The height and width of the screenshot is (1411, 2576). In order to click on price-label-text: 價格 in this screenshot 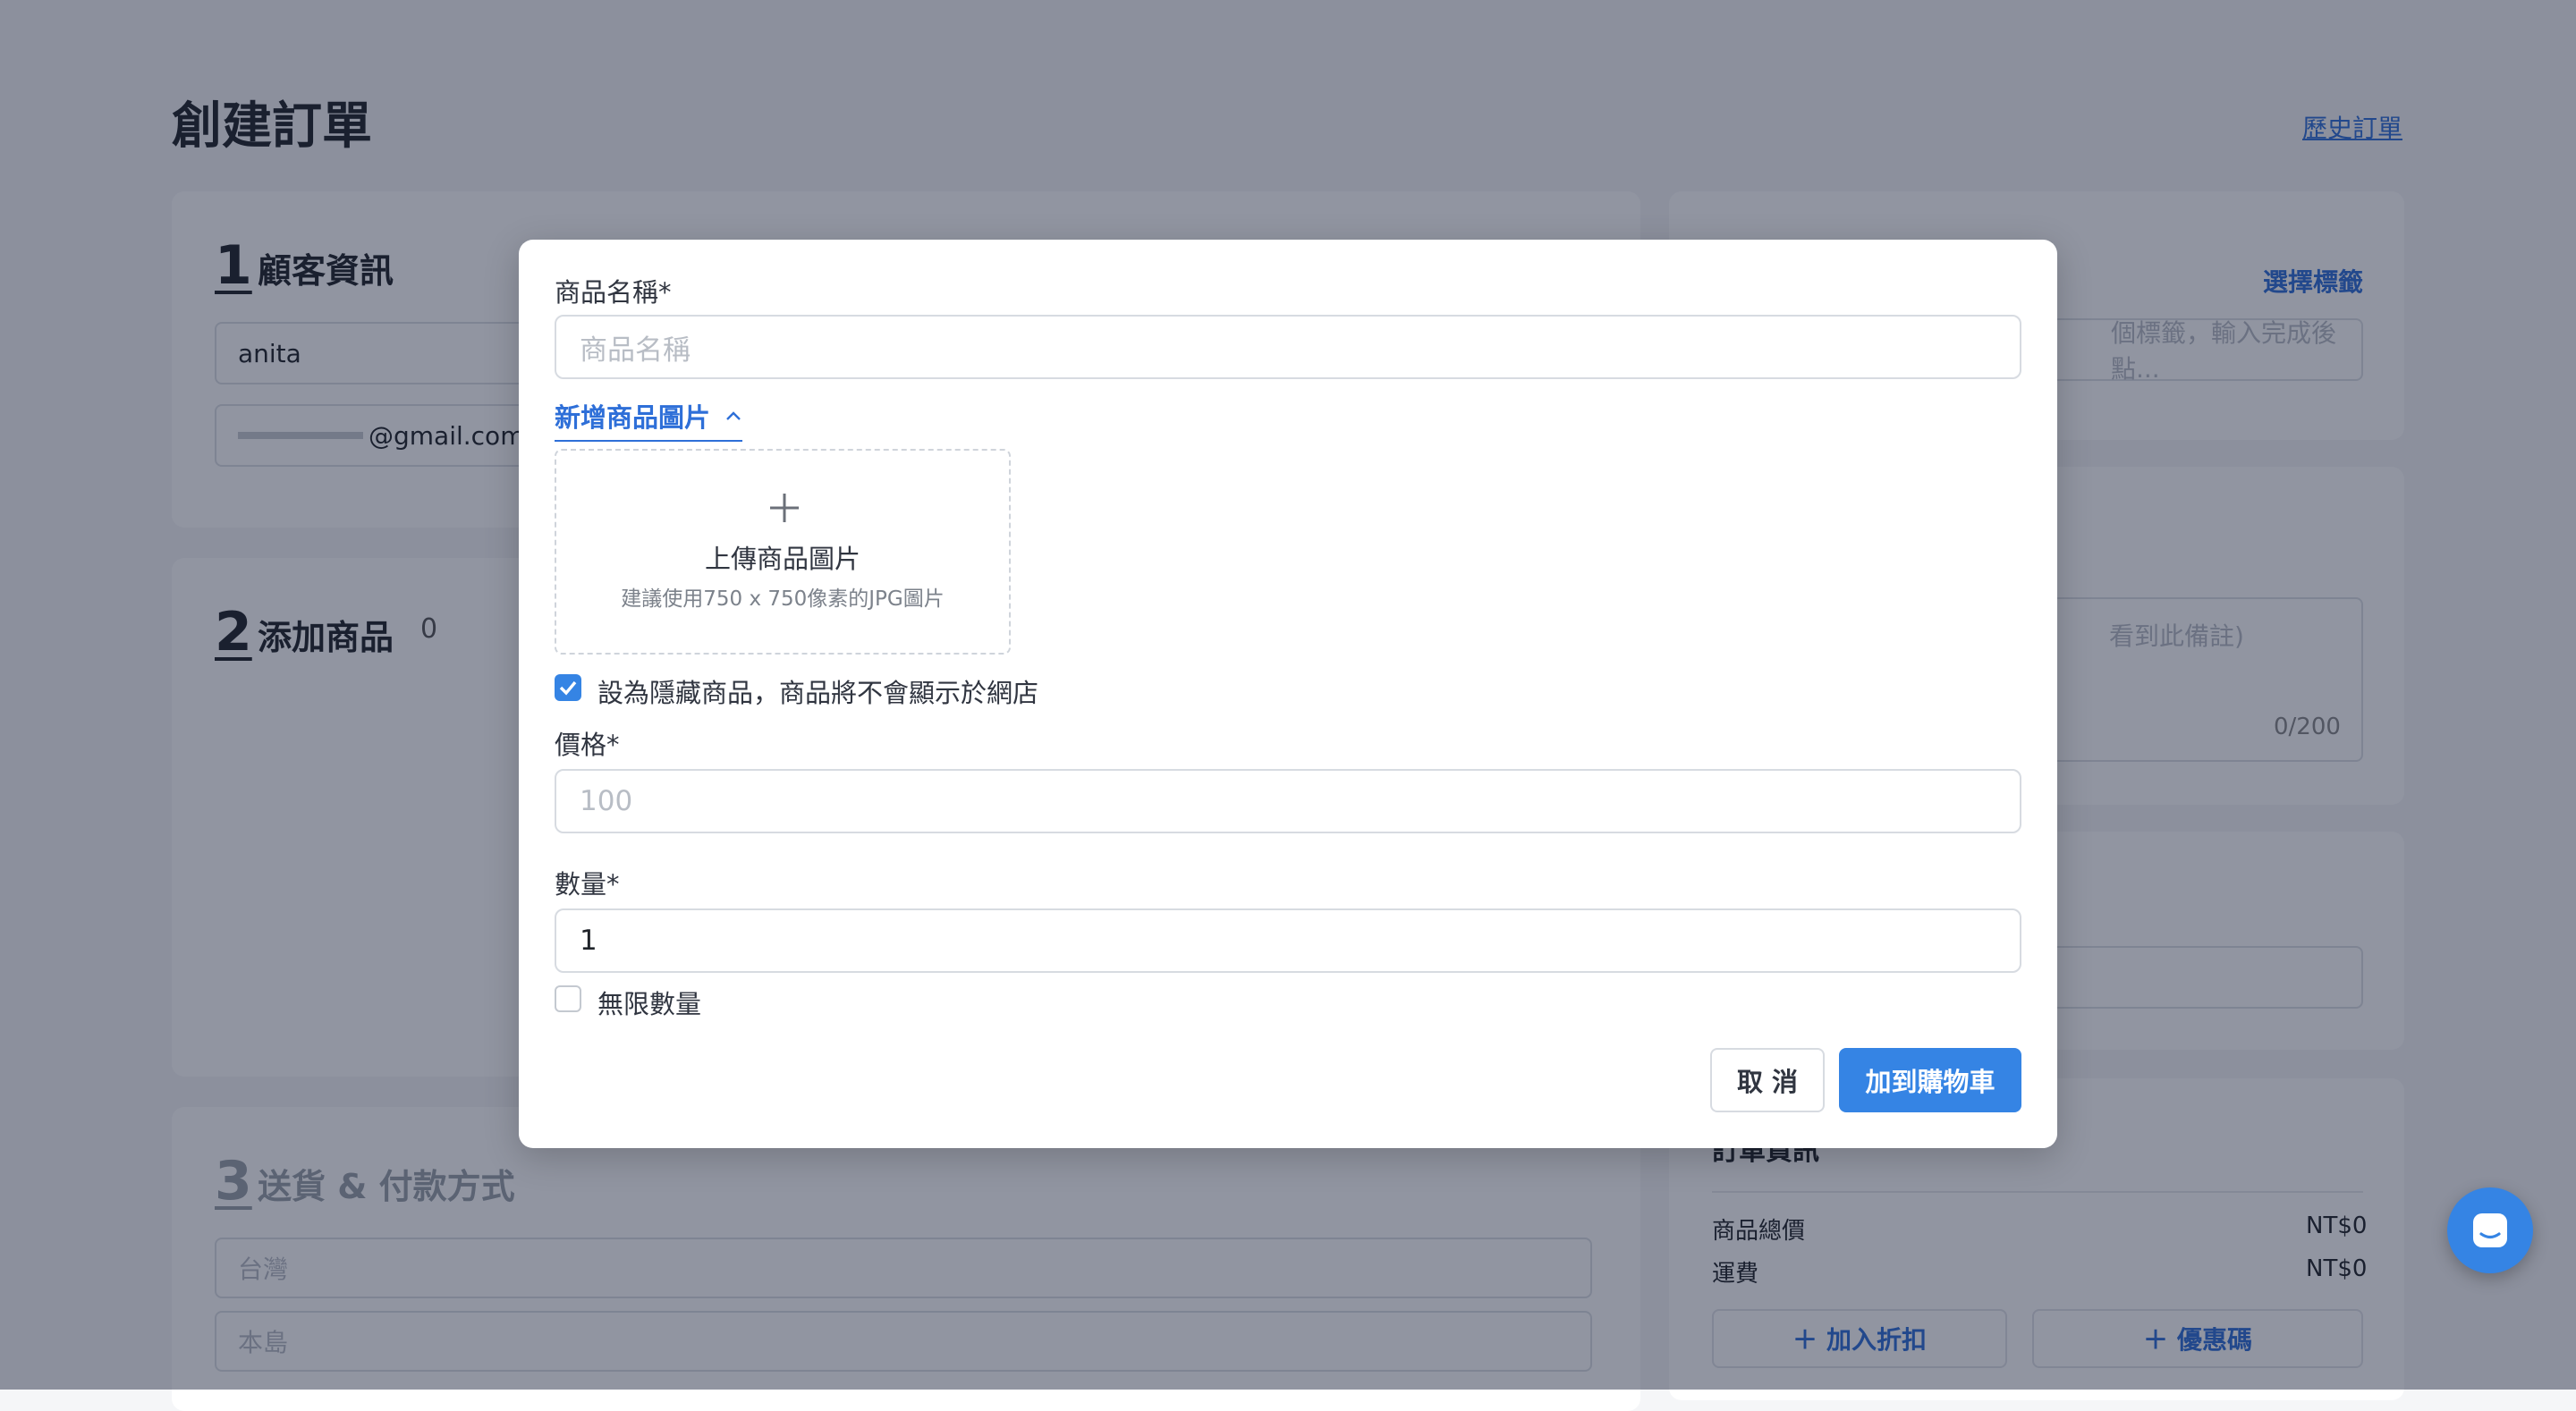, I will do `click(581, 745)`.